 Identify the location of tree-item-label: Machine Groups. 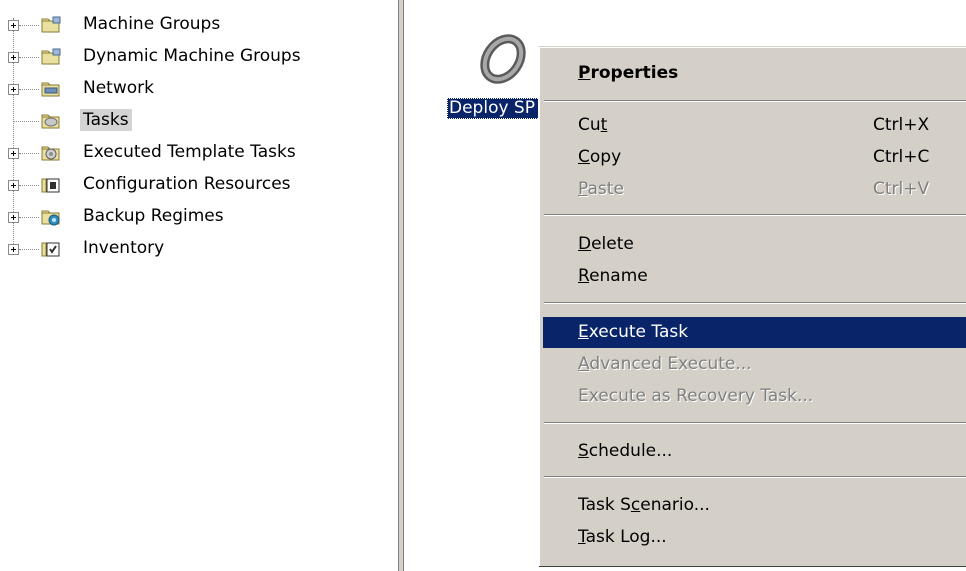
(152, 24).